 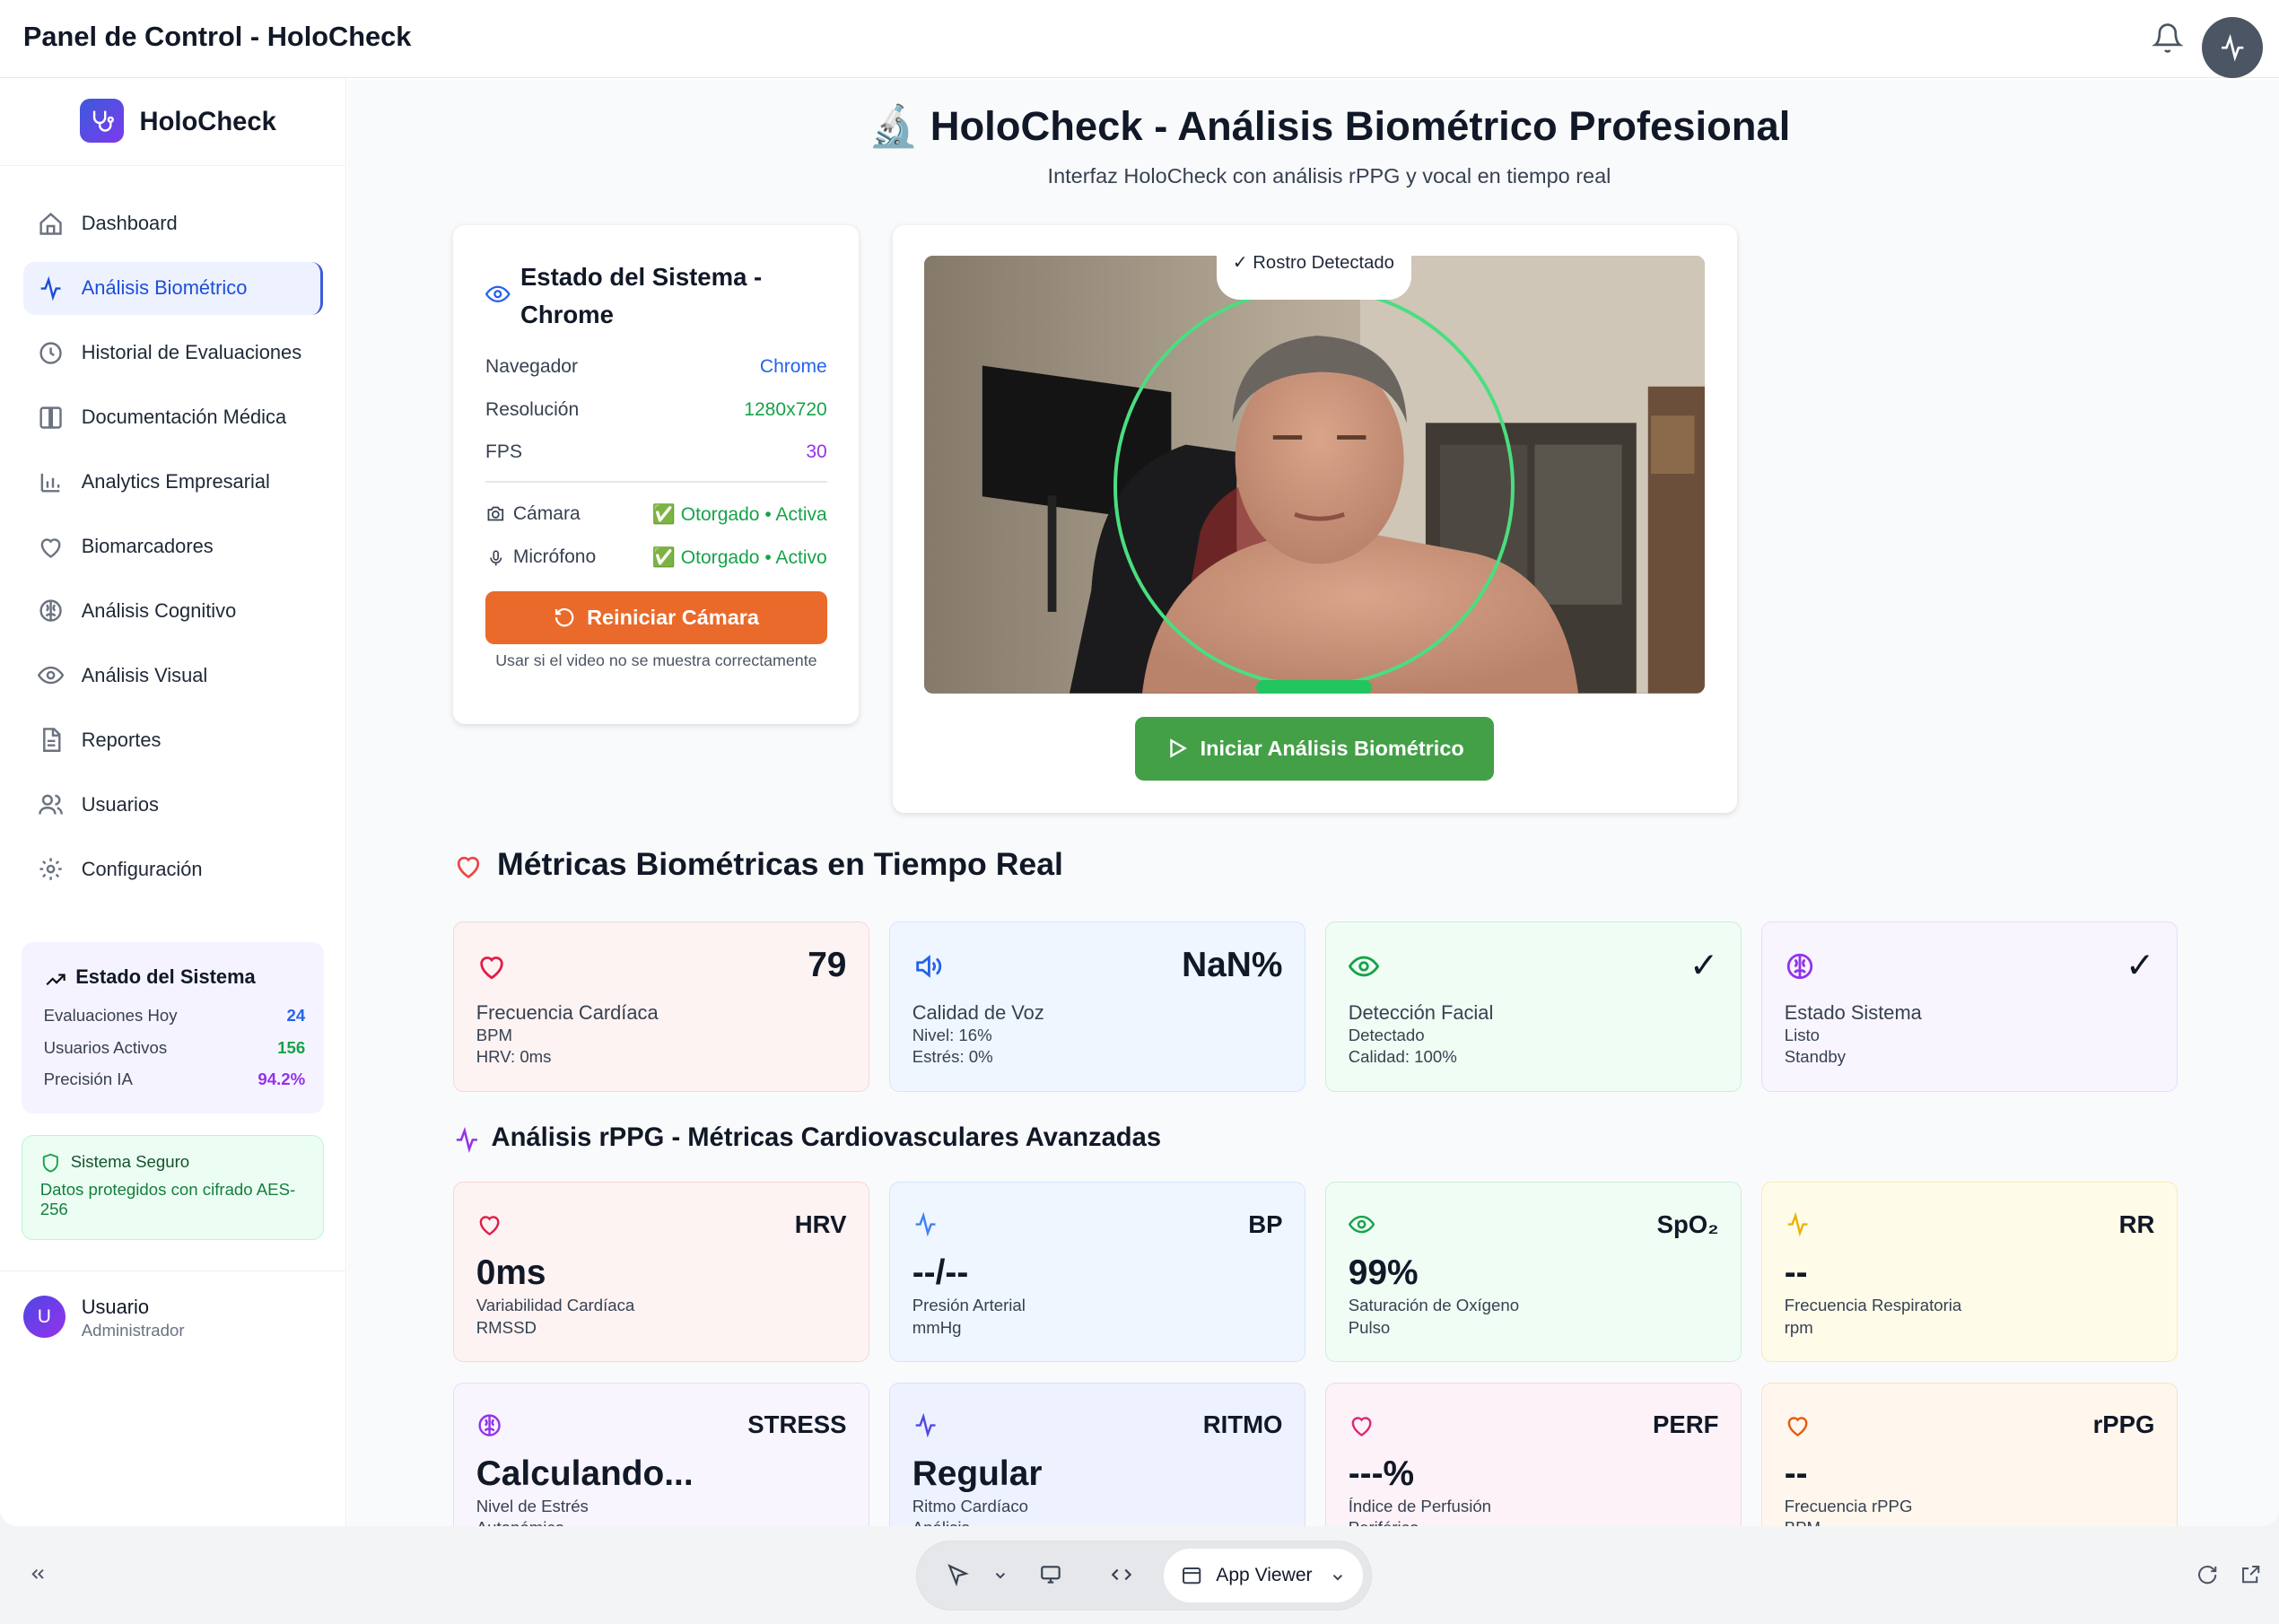 What do you see at coordinates (827, 964) in the screenshot?
I see `metric-value: 79` at bounding box center [827, 964].